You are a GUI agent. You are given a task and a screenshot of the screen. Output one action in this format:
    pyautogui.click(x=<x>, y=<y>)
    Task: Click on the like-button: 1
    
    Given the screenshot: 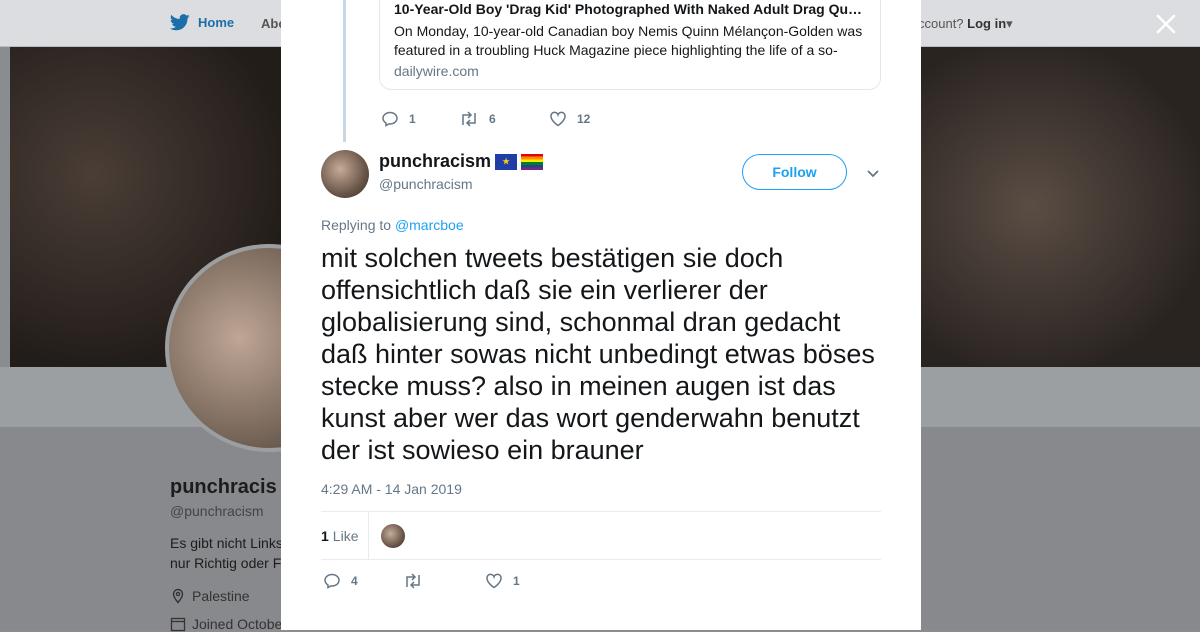 What is the action you would take?
    pyautogui.click(x=502, y=581)
    